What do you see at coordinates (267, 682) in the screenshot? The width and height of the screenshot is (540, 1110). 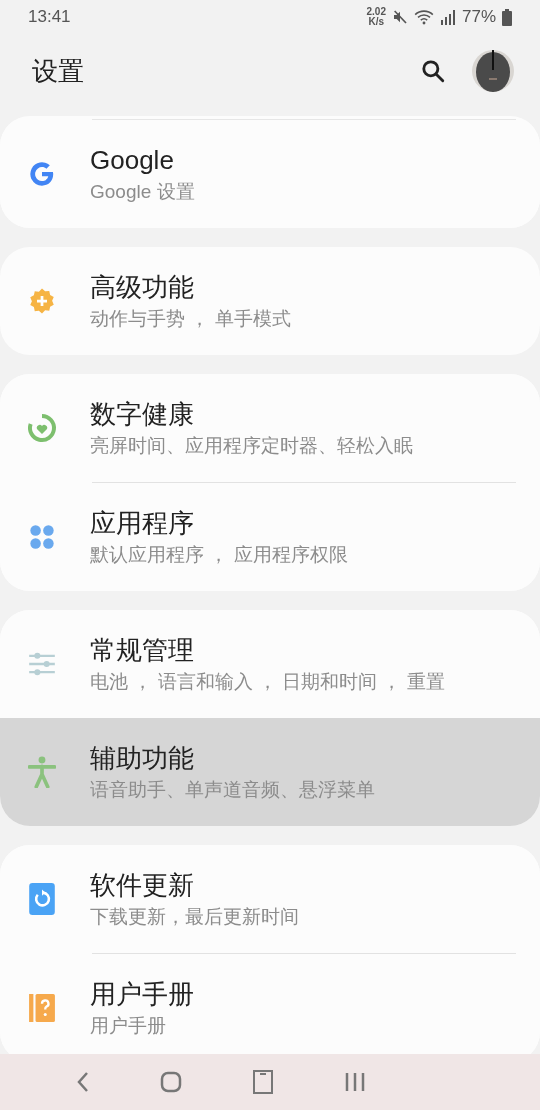 I see `item-subtitle: 电池 ， 语言和输入 ， 日期和时间 ， 重置` at bounding box center [267, 682].